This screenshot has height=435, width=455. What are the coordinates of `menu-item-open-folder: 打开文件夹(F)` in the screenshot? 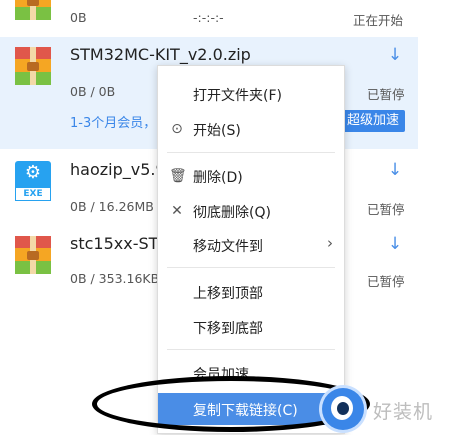 It's located at (251, 94).